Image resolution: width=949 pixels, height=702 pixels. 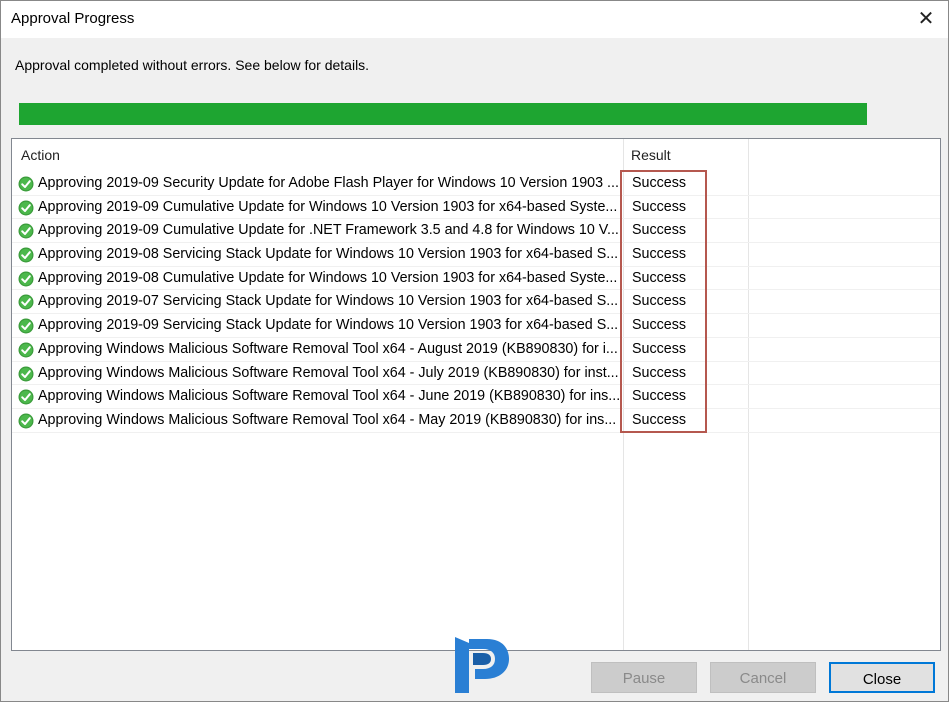 What do you see at coordinates (882, 677) in the screenshot?
I see `close-button: Close` at bounding box center [882, 677].